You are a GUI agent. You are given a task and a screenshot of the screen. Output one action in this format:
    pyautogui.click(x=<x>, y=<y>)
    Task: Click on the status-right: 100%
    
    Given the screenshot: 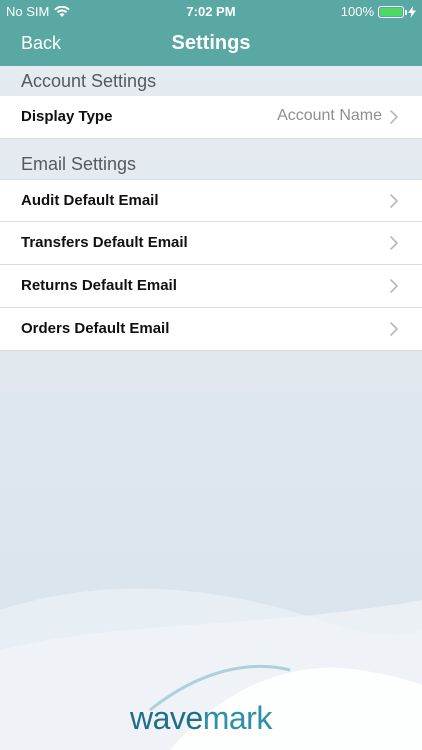 What is the action you would take?
    pyautogui.click(x=378, y=11)
    